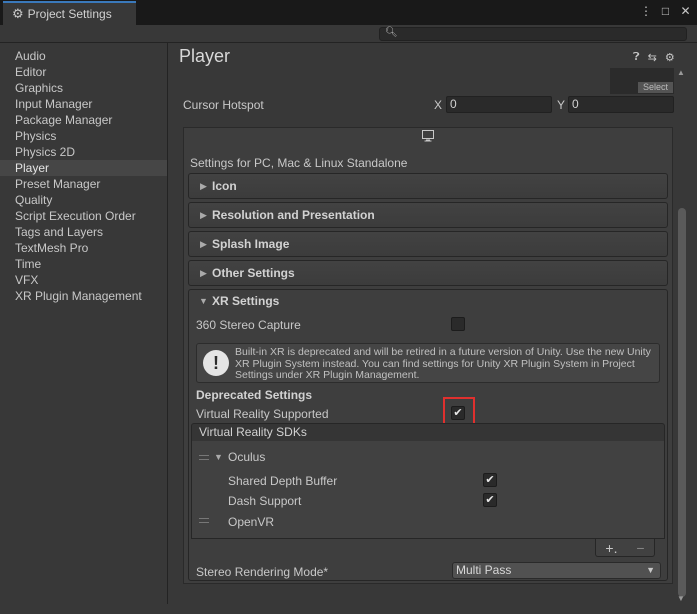  Describe the element at coordinates (650, 570) in the screenshot. I see `chevron-down-icon: ▼` at that location.